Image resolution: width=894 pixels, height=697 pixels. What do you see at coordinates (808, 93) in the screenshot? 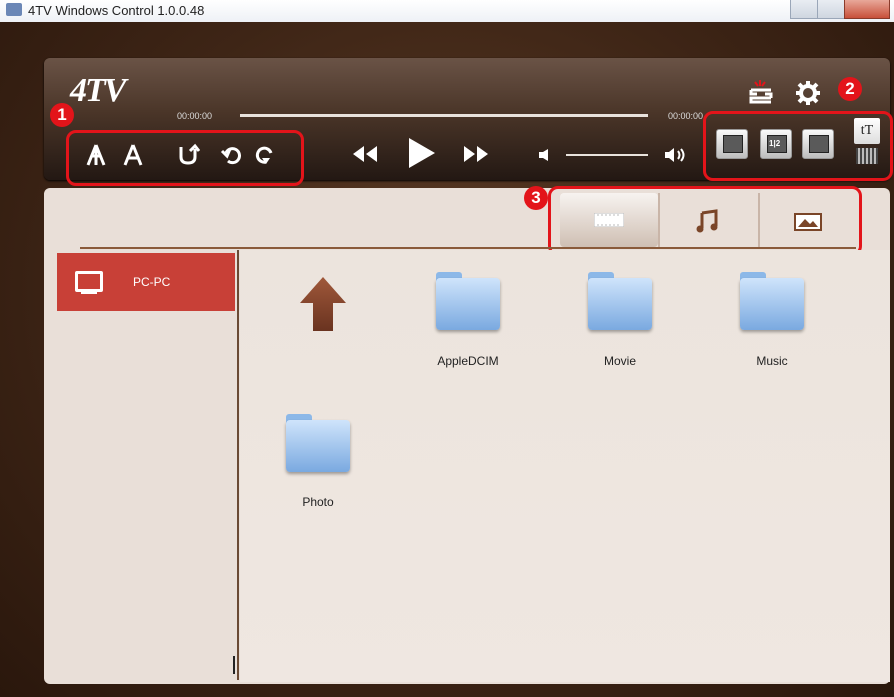
I see `settings-gear-icon` at bounding box center [808, 93].